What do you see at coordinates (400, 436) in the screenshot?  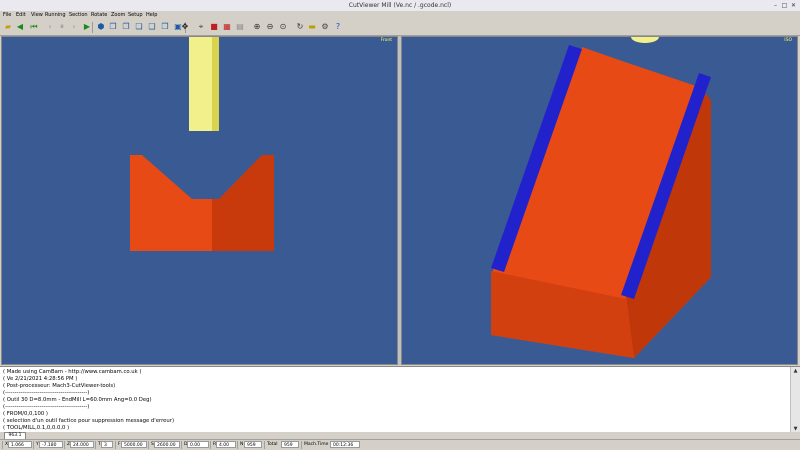 I see `line-indicator-bar: 963.1` at bounding box center [400, 436].